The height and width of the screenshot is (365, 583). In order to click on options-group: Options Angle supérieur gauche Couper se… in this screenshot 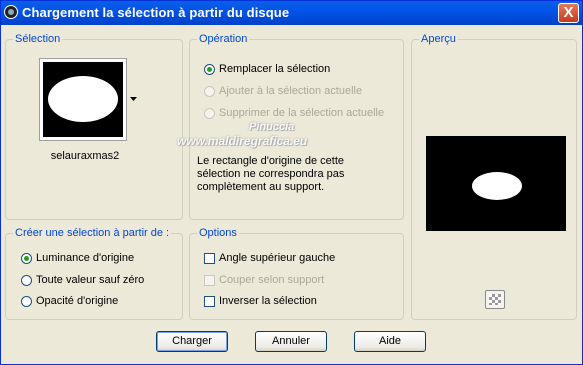, I will do `click(296, 273)`.